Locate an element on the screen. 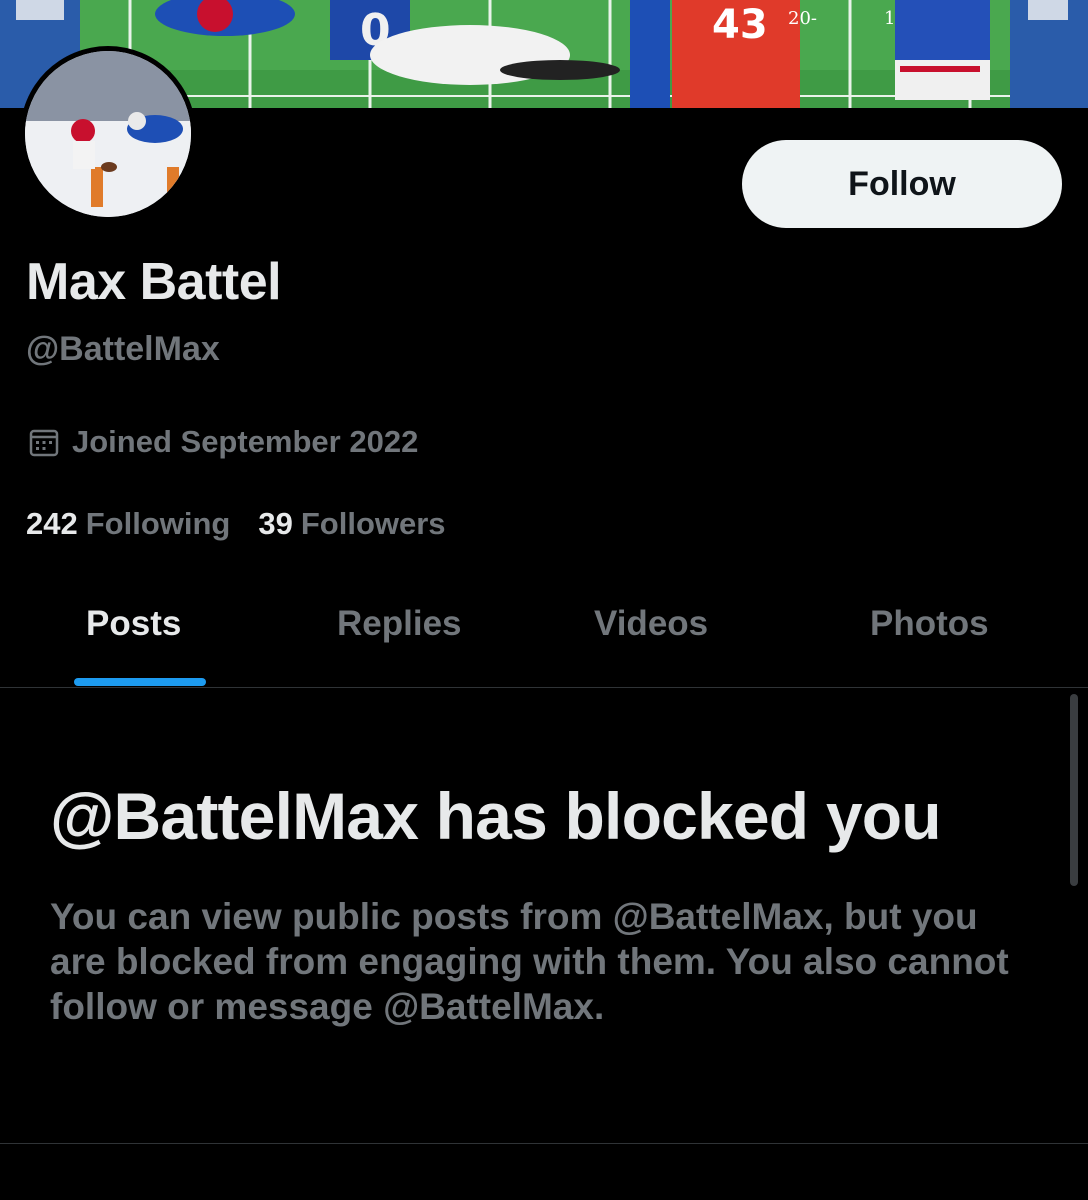 The image size is (1088, 1200). svg-text: 20- is located at coordinates (802, 18).